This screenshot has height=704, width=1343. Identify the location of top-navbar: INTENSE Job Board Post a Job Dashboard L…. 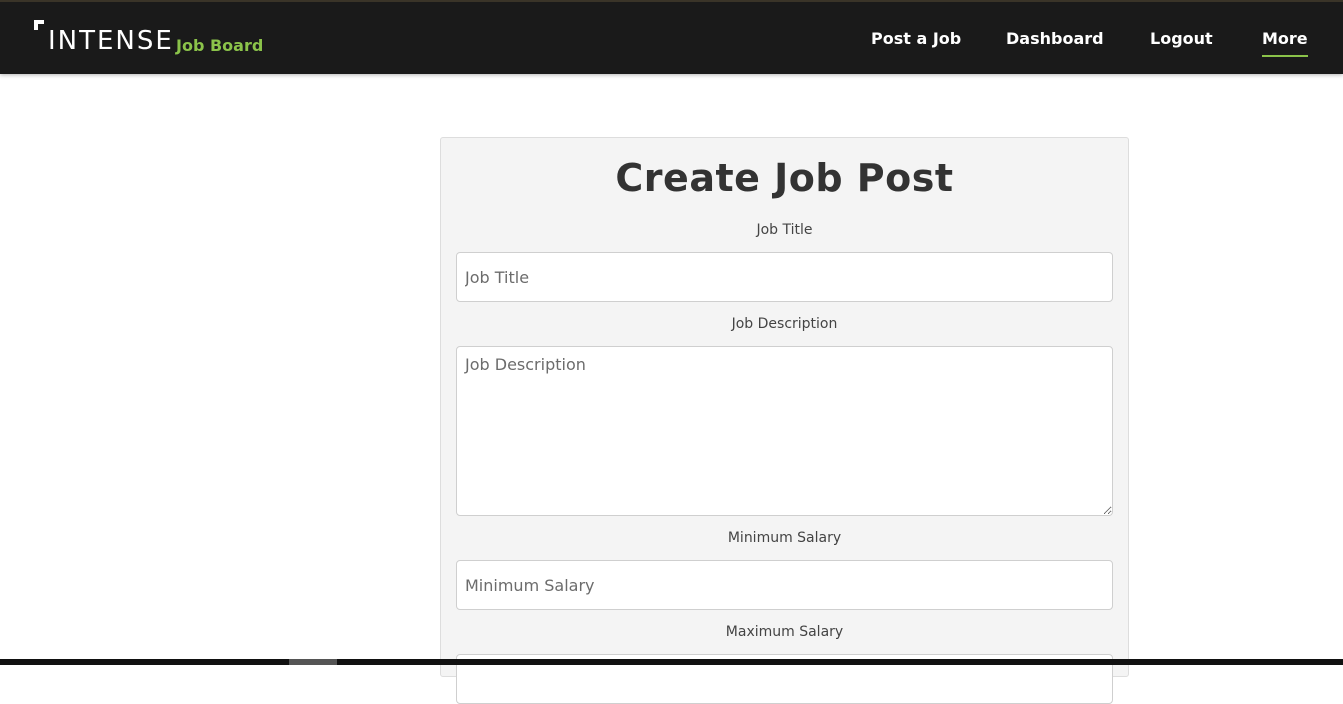
(671, 37).